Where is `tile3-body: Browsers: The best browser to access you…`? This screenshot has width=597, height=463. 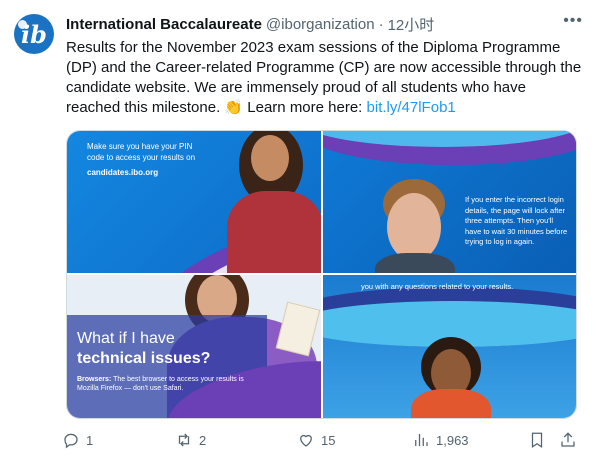 tile3-body: Browsers: The best browser to access you… is located at coordinates (162, 384).